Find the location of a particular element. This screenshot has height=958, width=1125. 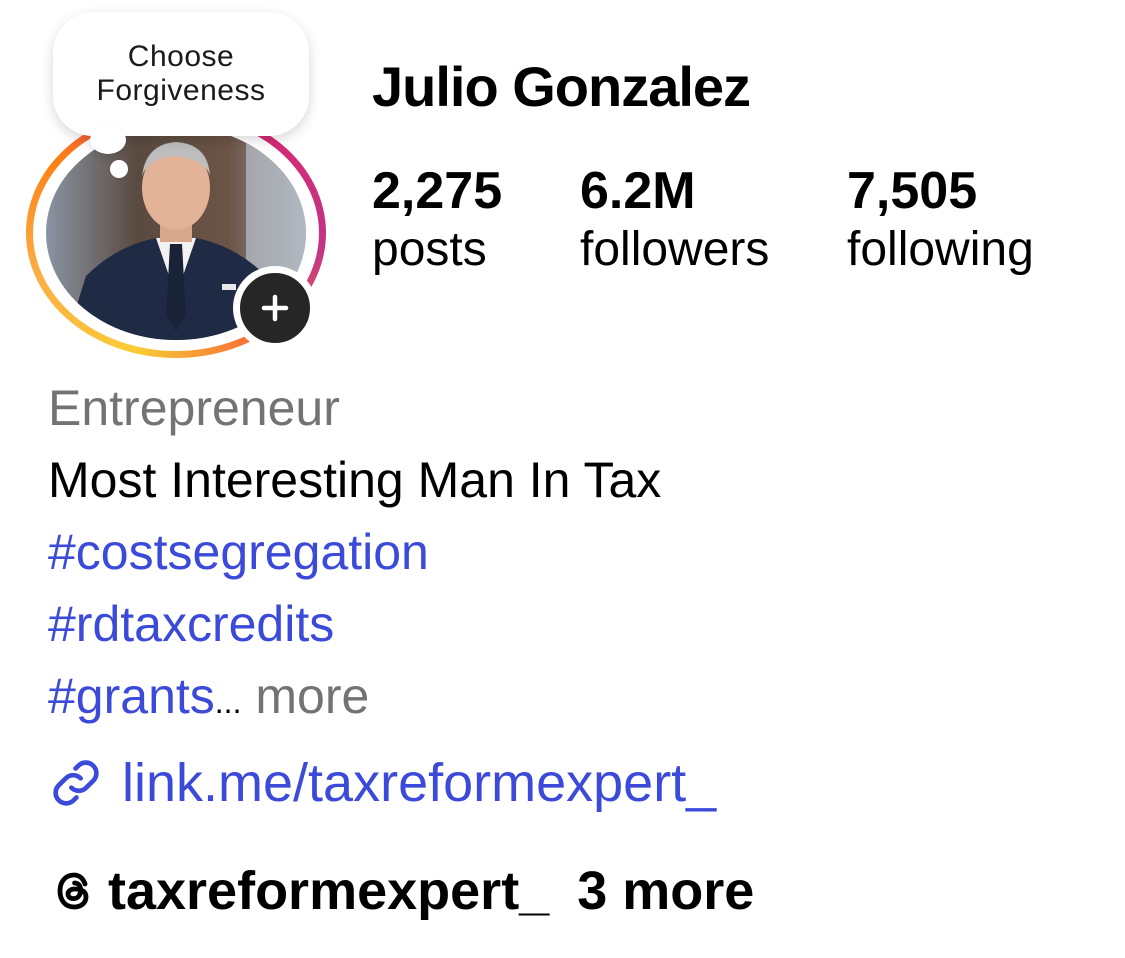

hashtag-rdtaxcredits: #rdtaxcredits is located at coordinates (191, 624).